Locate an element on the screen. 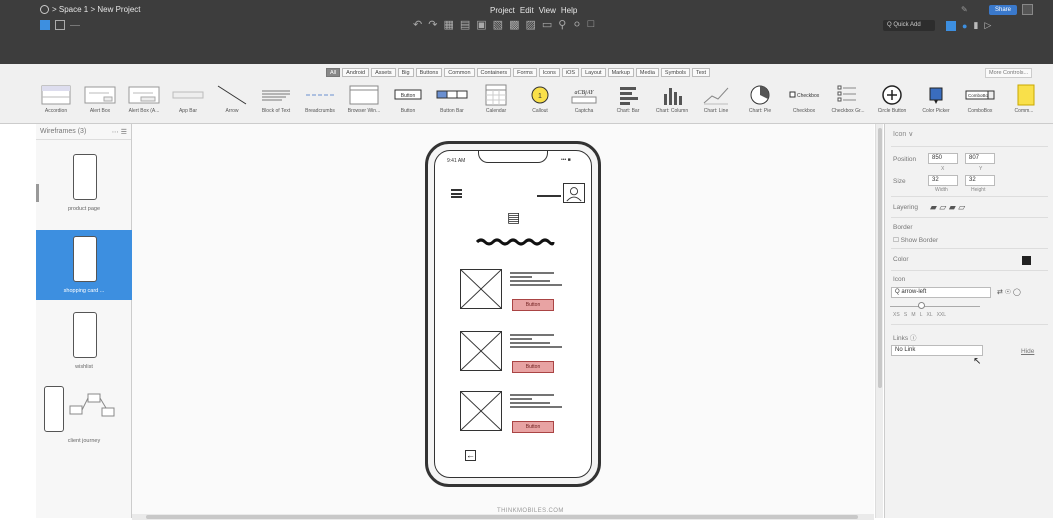 This screenshot has height=529, width=1053. icon-search-input: Q arrow-left is located at coordinates (941, 292).